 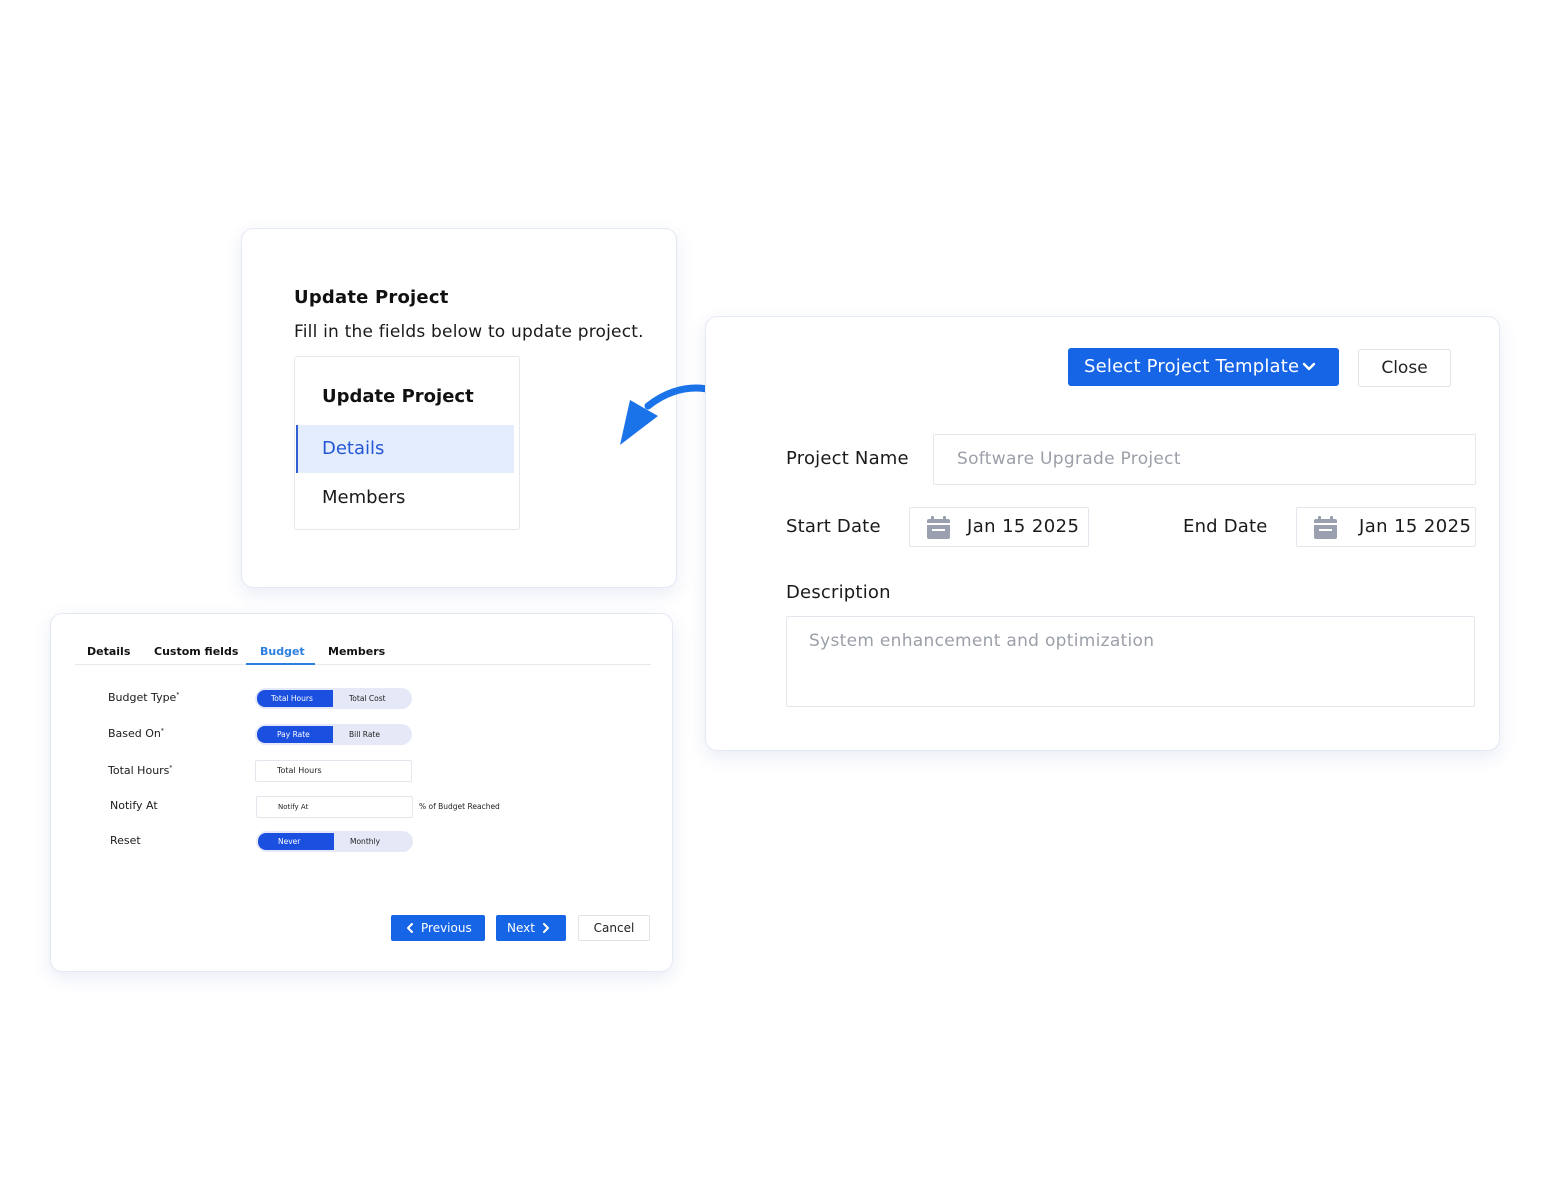 I want to click on select-project-template-button: Select Project Template, so click(x=1203, y=367).